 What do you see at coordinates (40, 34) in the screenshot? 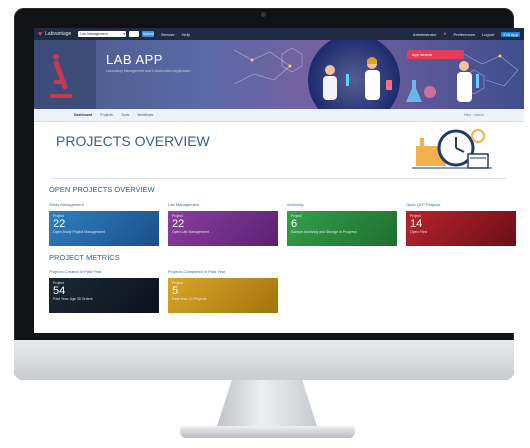
I see `heart-logo-icon: ♥` at bounding box center [40, 34].